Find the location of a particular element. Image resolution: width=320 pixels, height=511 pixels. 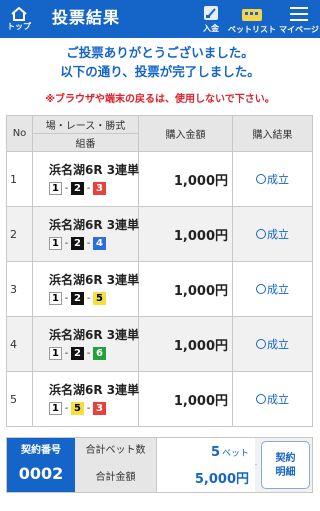

header-combo: 組番 is located at coordinates (85, 142).